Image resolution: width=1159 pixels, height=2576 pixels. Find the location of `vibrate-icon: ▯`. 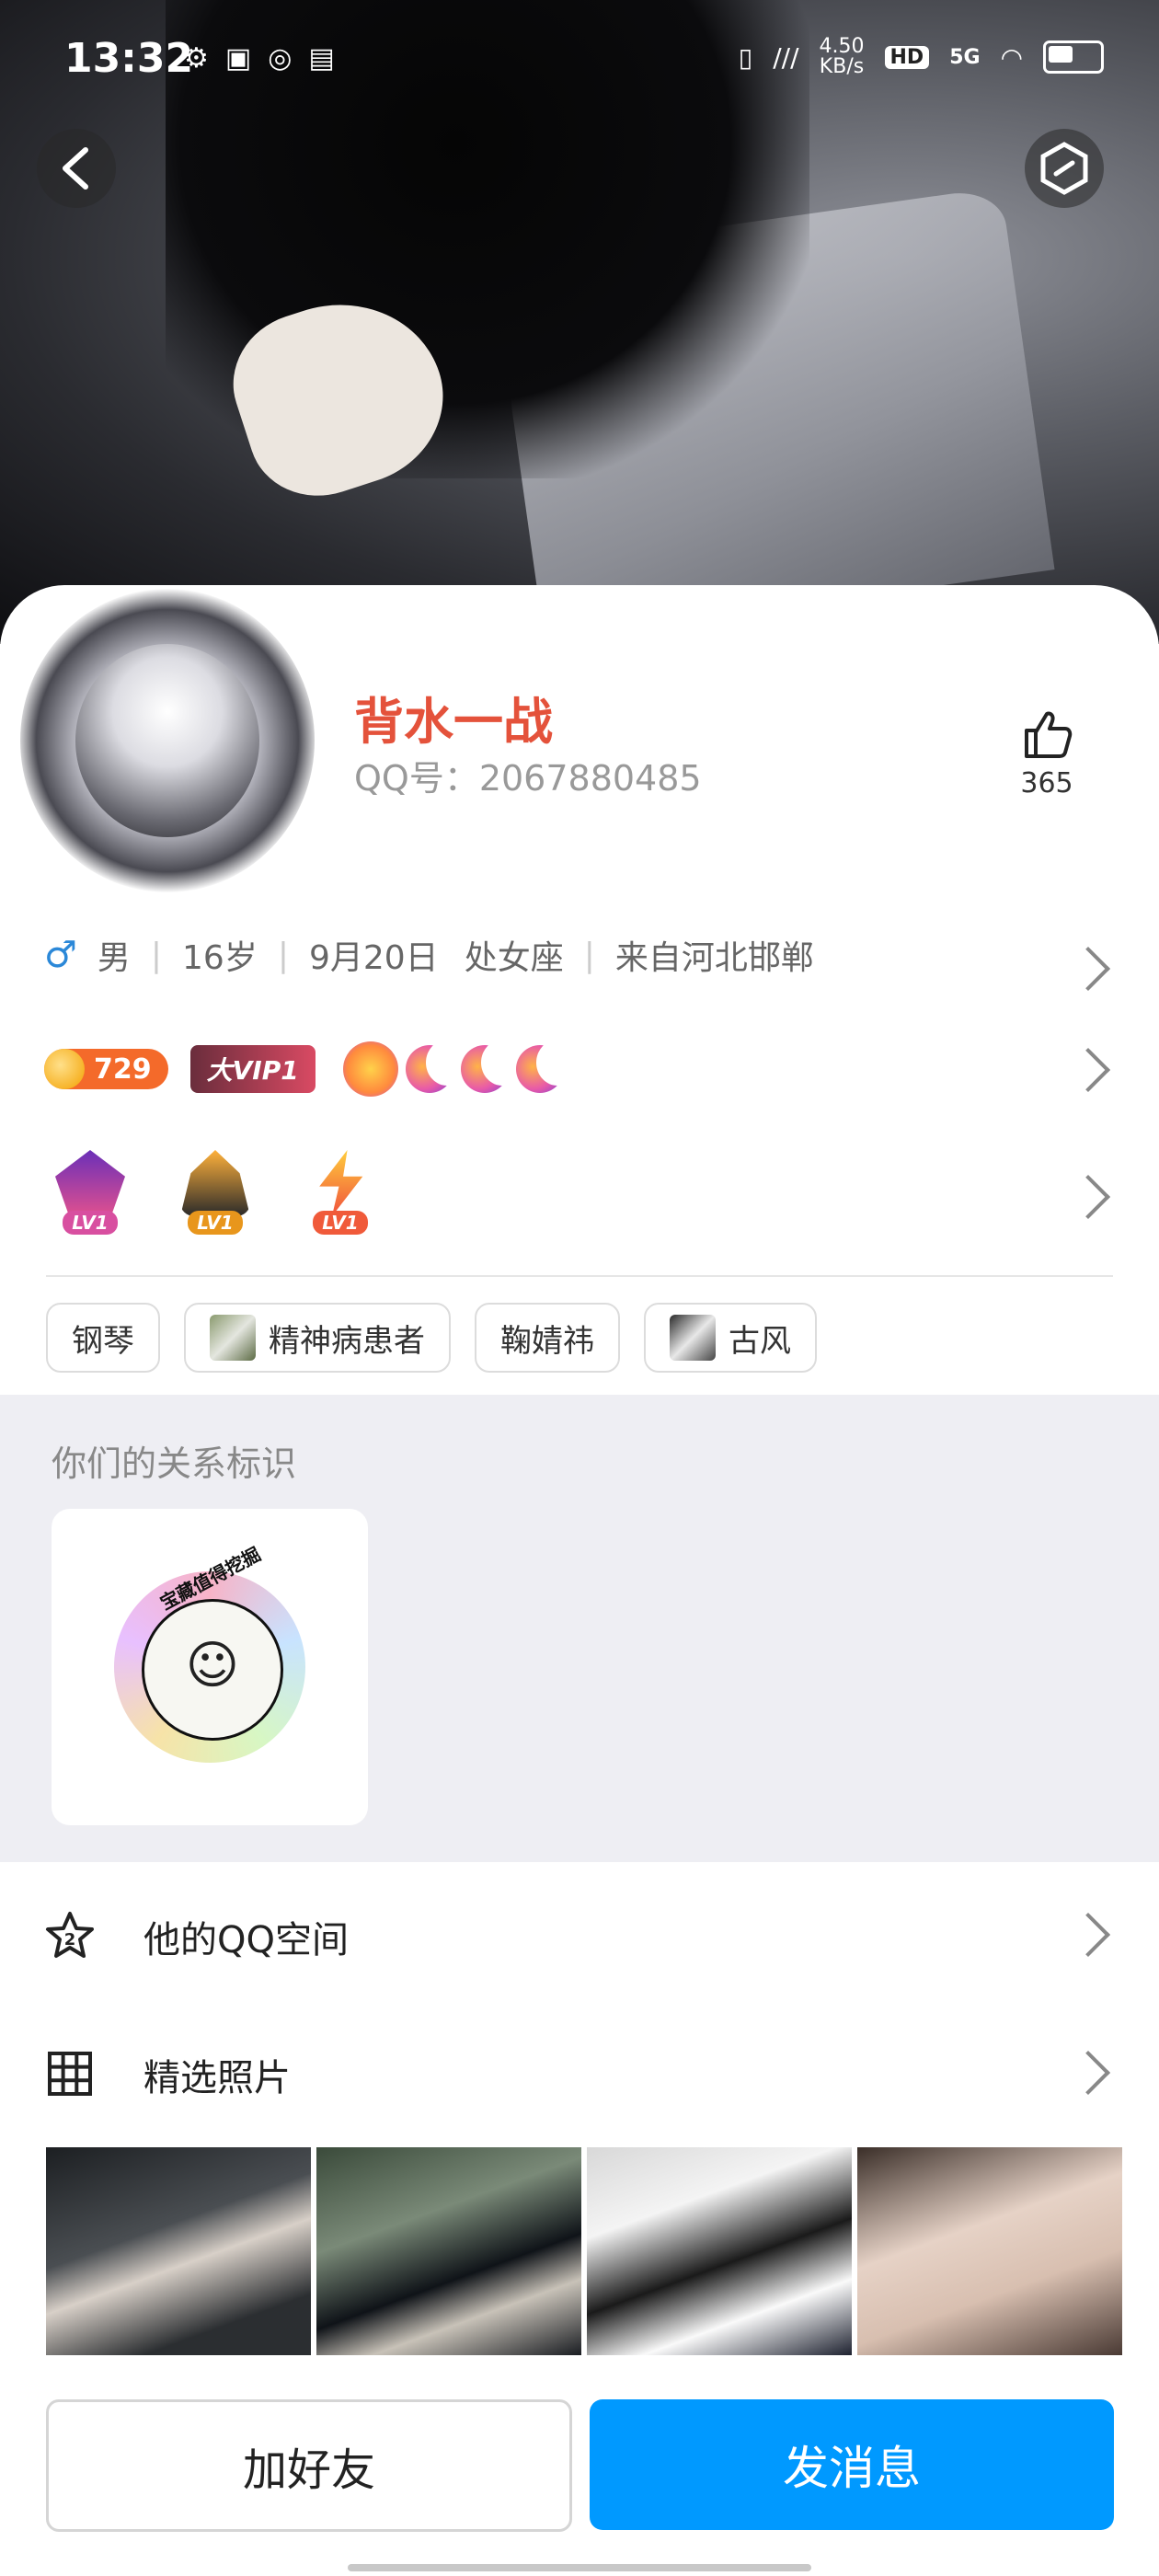

vibrate-icon: ▯ is located at coordinates (745, 57).